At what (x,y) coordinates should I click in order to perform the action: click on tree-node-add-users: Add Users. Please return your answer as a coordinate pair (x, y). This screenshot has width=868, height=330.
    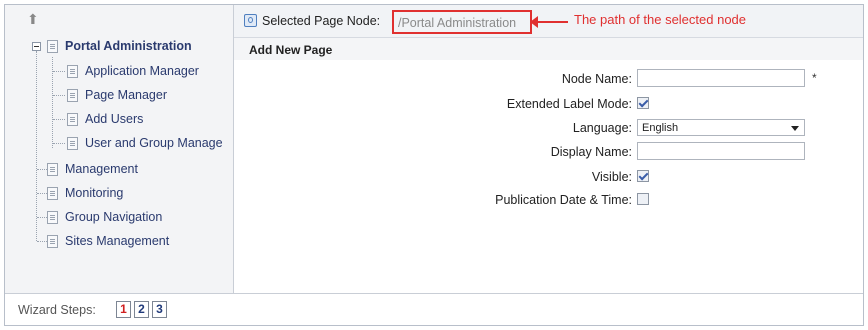
    Looking at the image, I should click on (105, 119).